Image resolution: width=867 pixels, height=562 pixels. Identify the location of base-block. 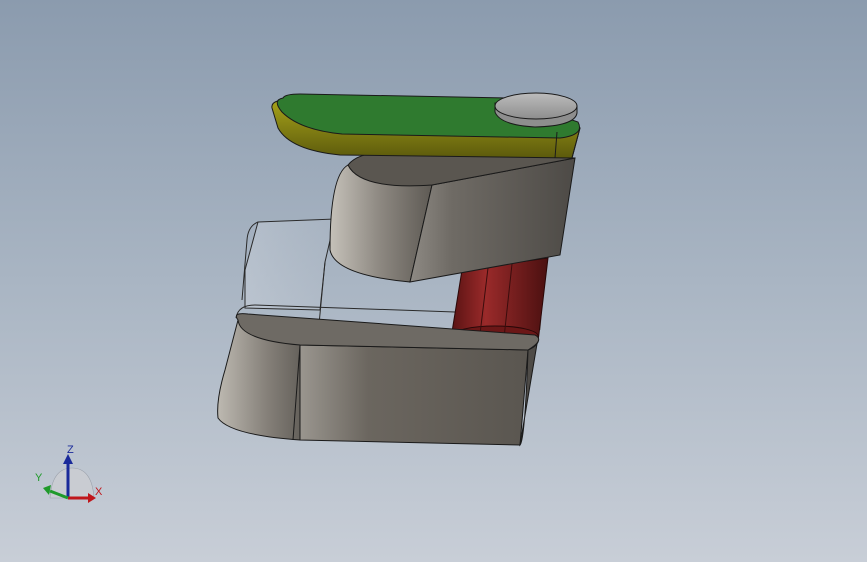
(378, 380).